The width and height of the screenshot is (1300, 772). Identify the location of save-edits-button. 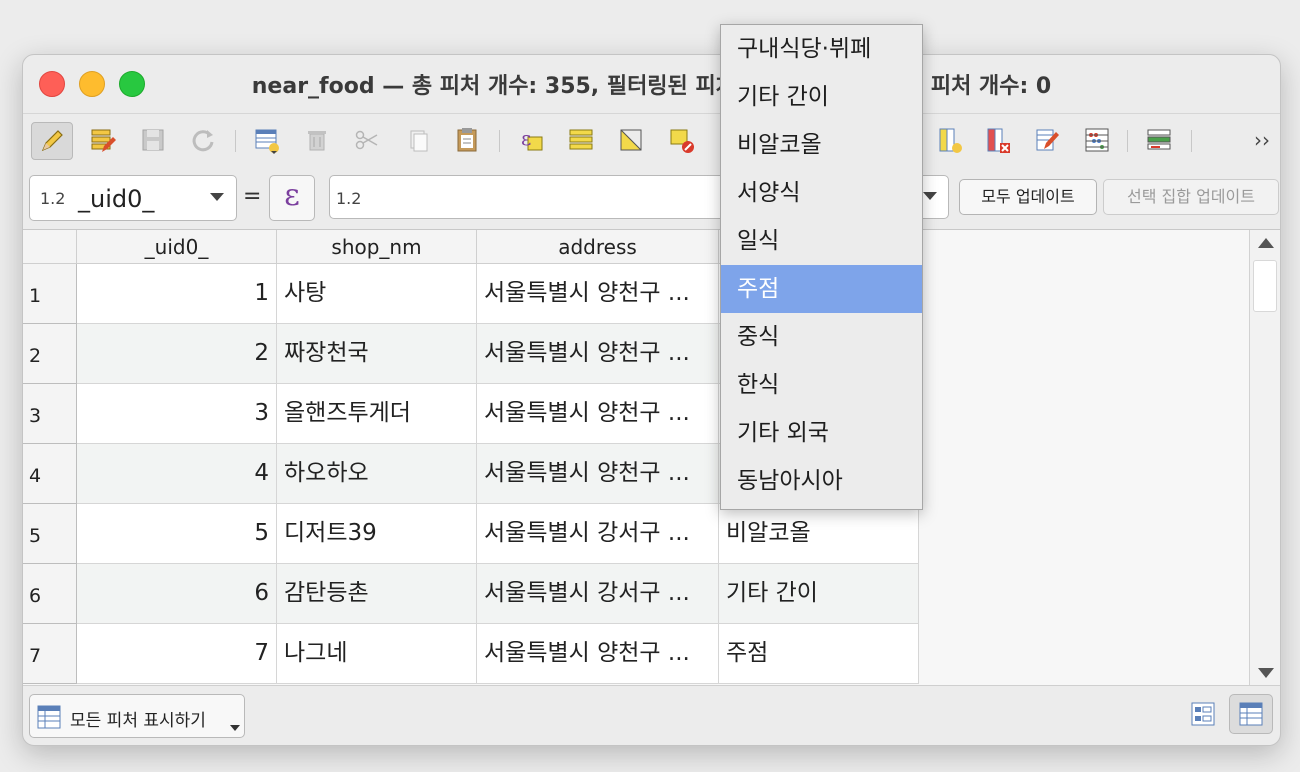
(153, 140).